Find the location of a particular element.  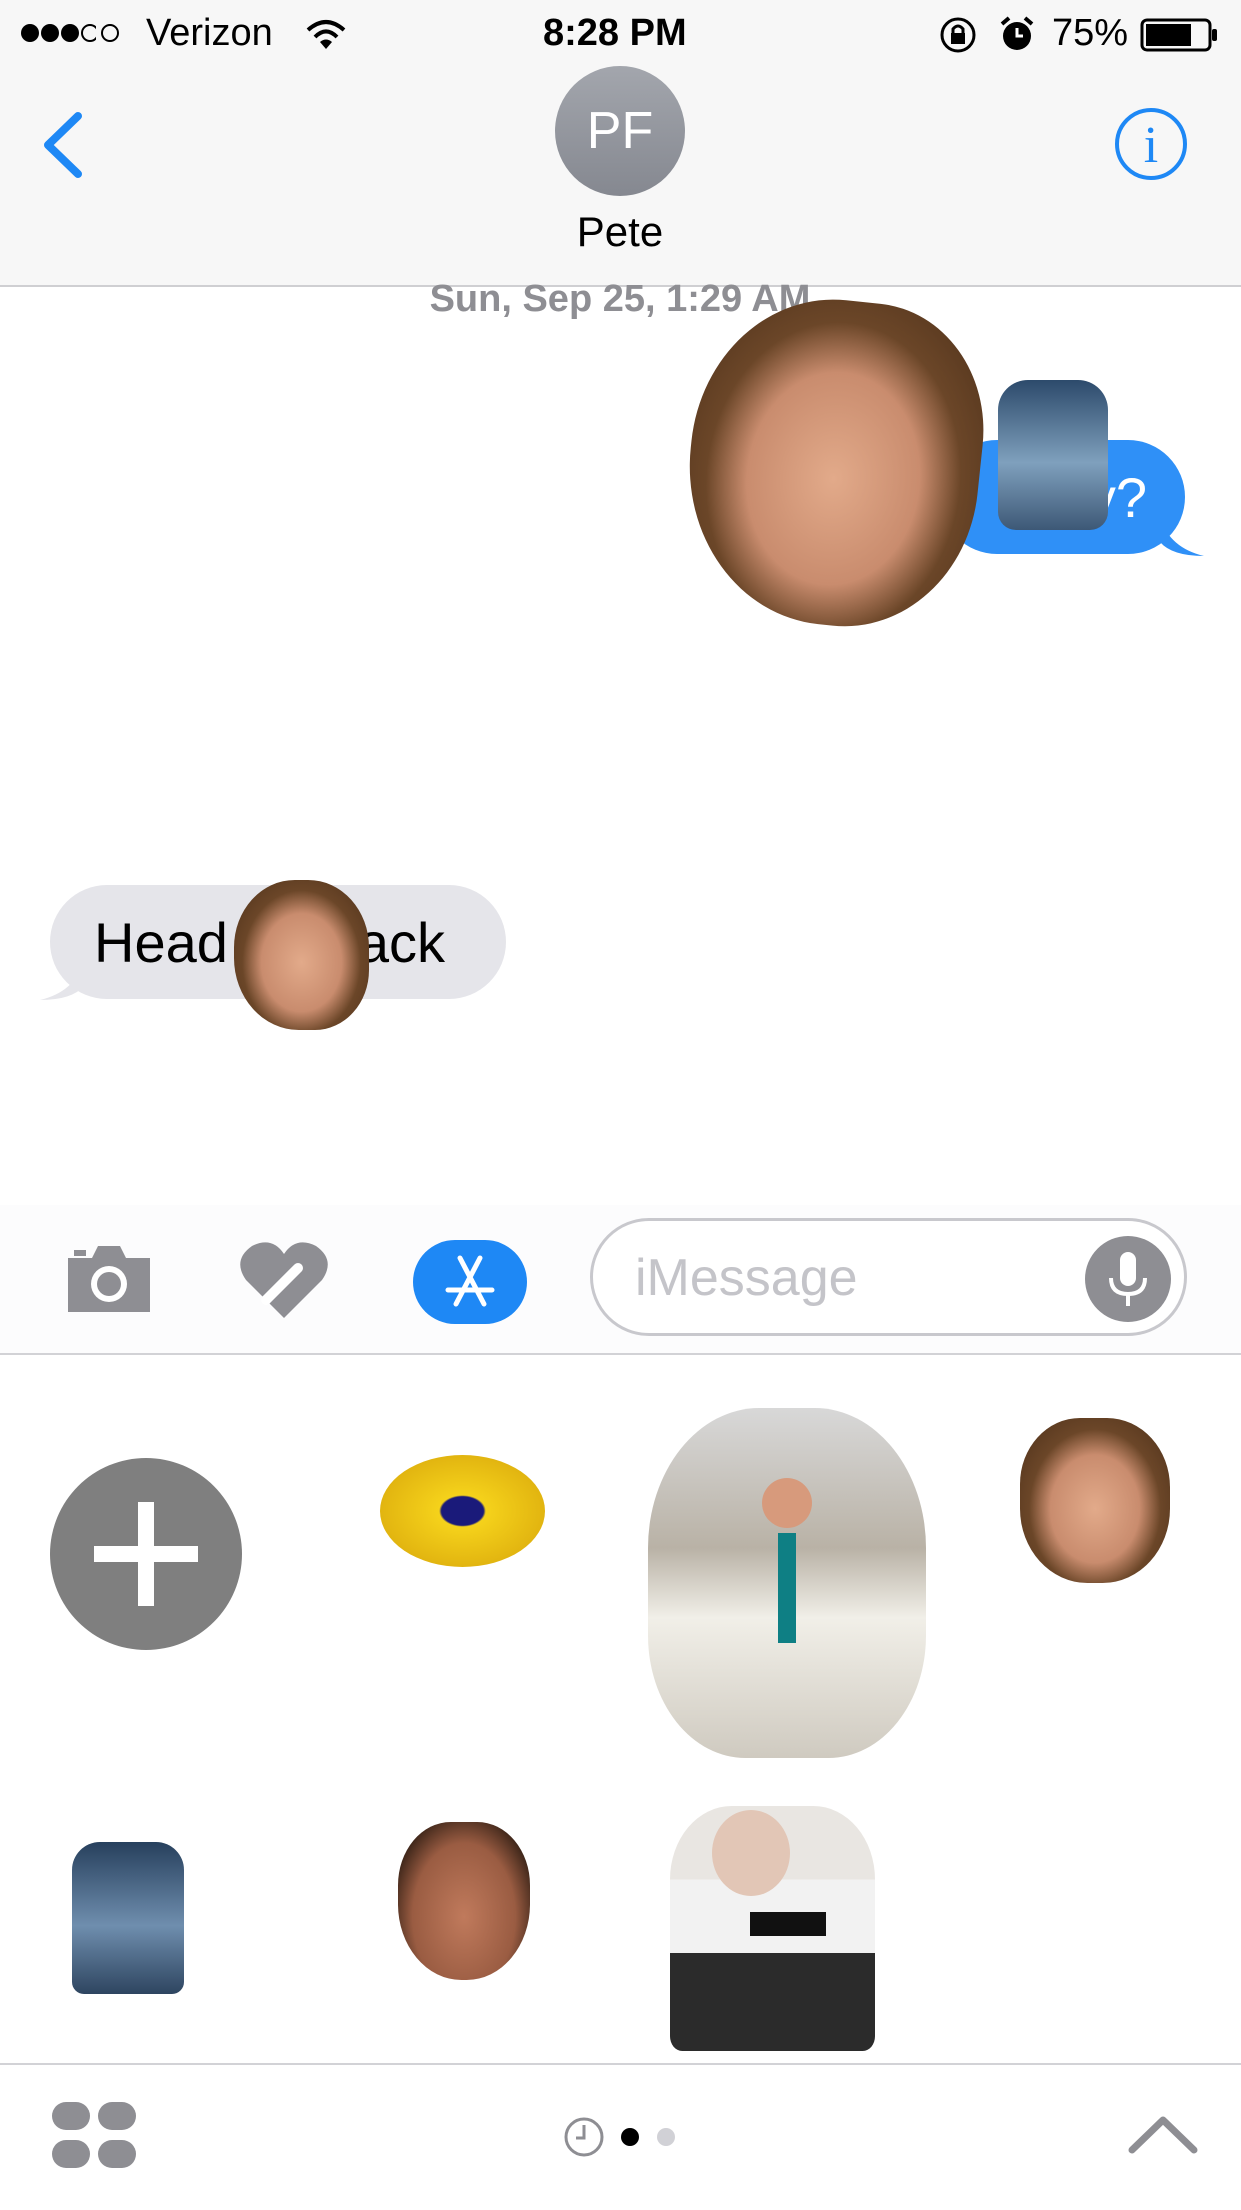

page-indicator is located at coordinates (648, 2137).